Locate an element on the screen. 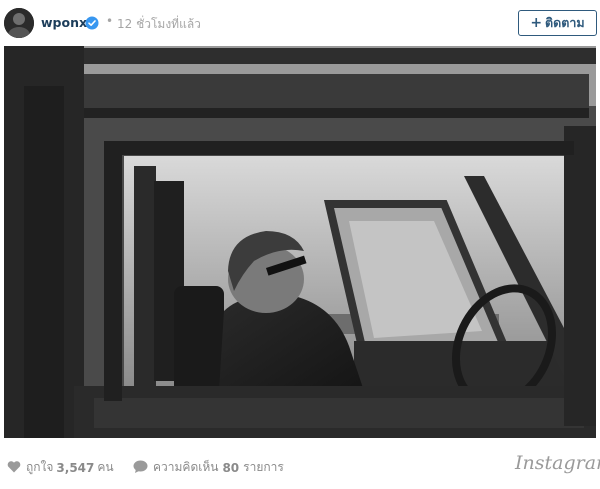  post-header: wponx • 12 ชั่วโมงที่แล้ว + ติดตาม is located at coordinates (300, 23).